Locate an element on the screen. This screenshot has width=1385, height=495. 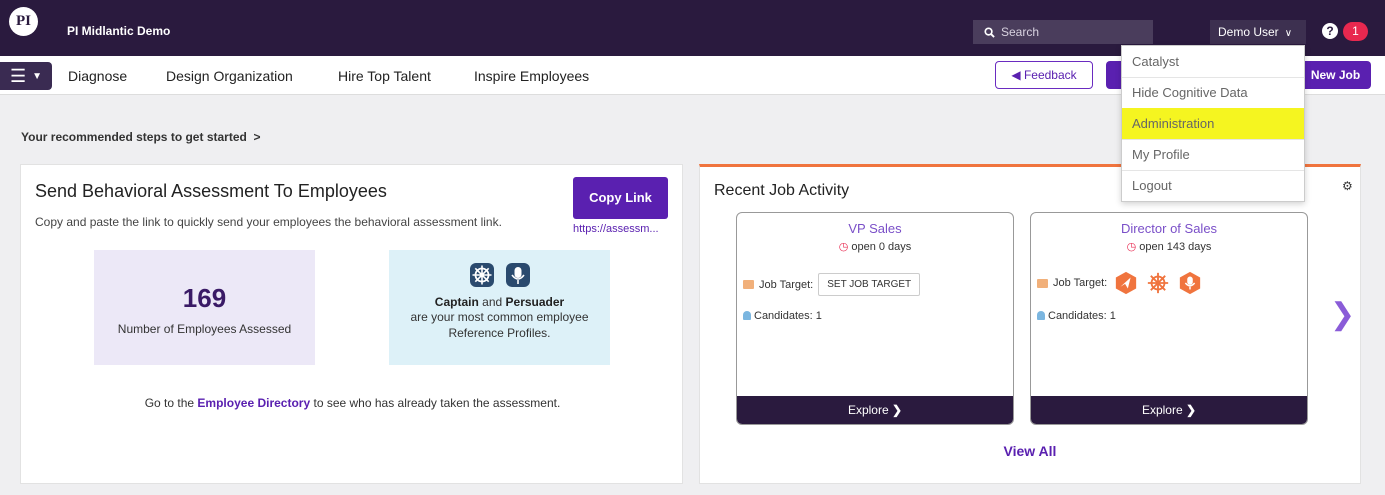
assessment-card-title: Send Behavioral Assessment To Employees is located at coordinates (211, 191).